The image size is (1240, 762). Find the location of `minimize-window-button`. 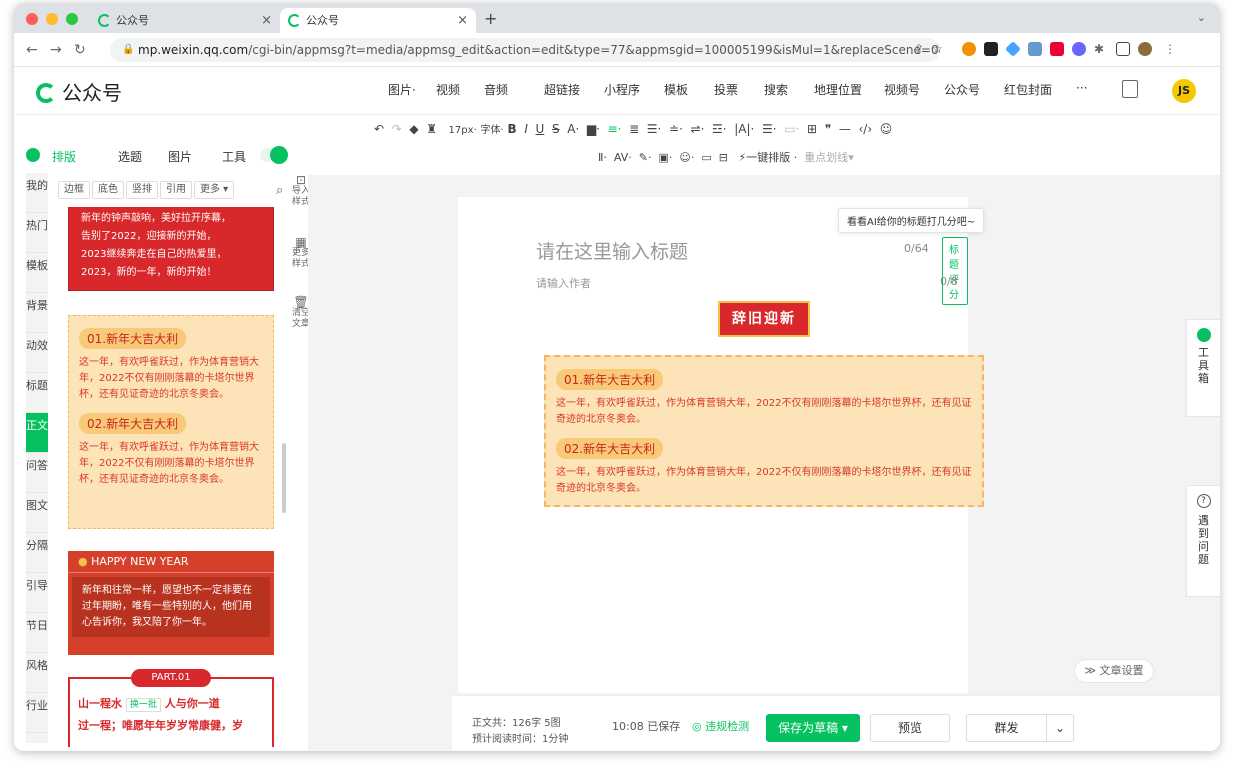

minimize-window-button is located at coordinates (52, 19).